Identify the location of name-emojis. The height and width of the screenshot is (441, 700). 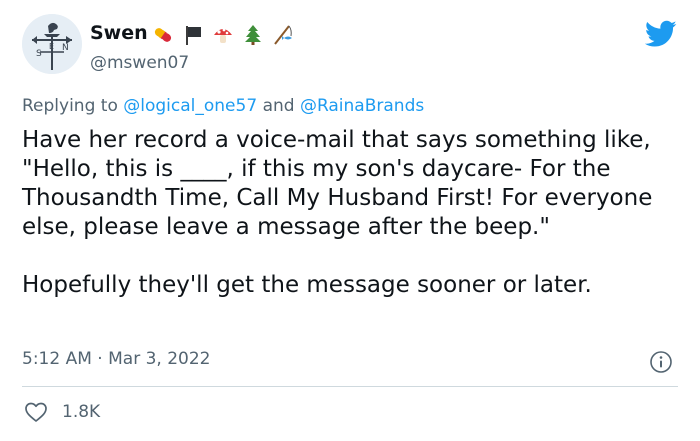
(223, 35).